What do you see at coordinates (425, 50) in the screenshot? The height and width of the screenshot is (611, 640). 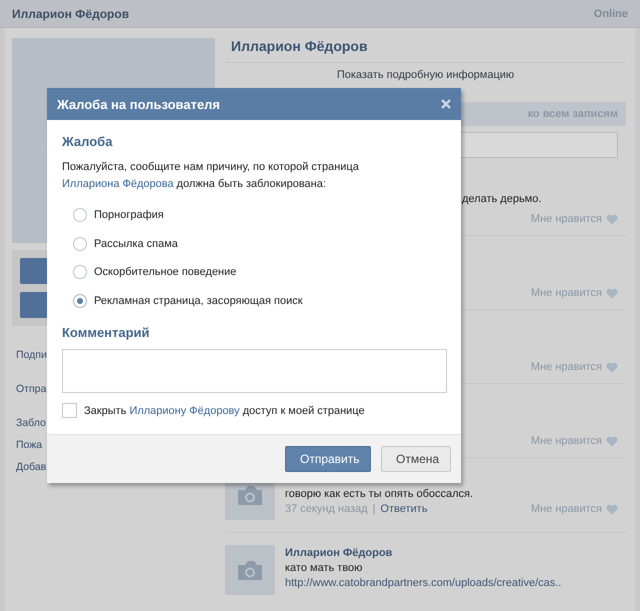 I see `profile-name: Илларион Фёдоров` at bounding box center [425, 50].